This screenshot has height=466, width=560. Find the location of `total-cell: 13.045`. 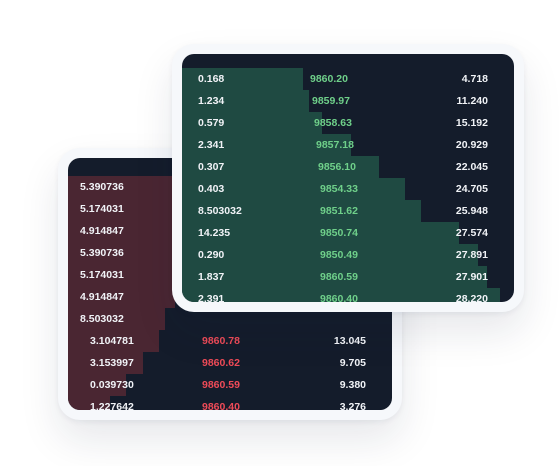

total-cell: 13.045 is located at coordinates (349, 341).